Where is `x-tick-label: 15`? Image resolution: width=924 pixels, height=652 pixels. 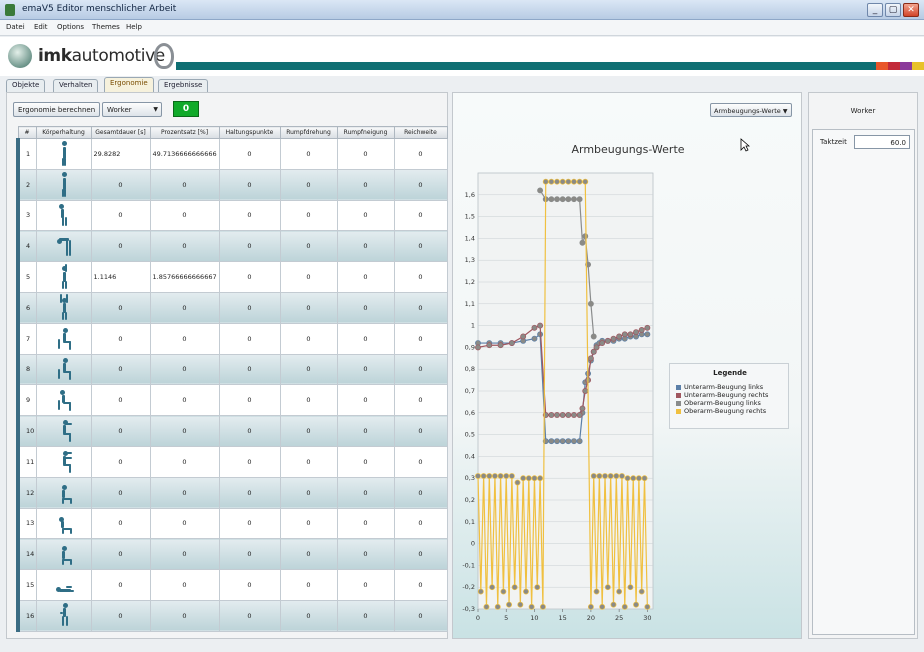
x-tick-label: 15 is located at coordinates (563, 618).